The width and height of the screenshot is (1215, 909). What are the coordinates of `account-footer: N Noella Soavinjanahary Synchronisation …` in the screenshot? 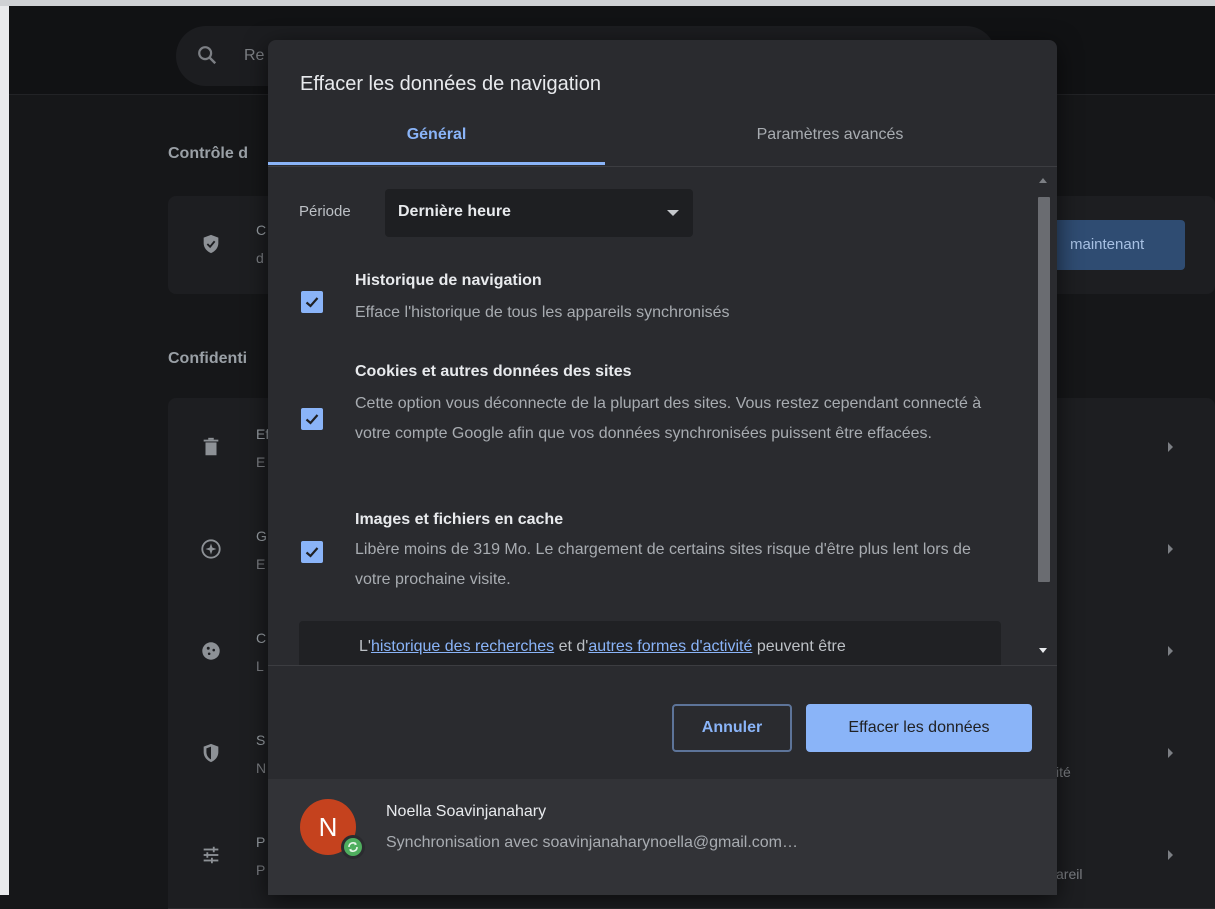 It's located at (662, 837).